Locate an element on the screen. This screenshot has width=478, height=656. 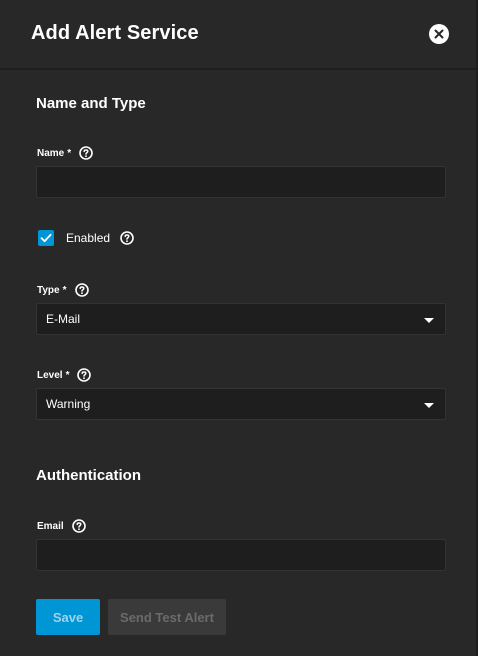
dialog-header: Add Alert Service is located at coordinates (239, 35).